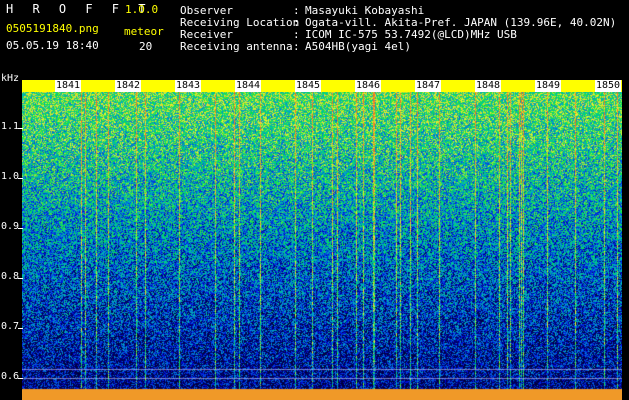  Describe the element at coordinates (68, 86) in the screenshot. I see `time-tick-label: 1841` at that location.